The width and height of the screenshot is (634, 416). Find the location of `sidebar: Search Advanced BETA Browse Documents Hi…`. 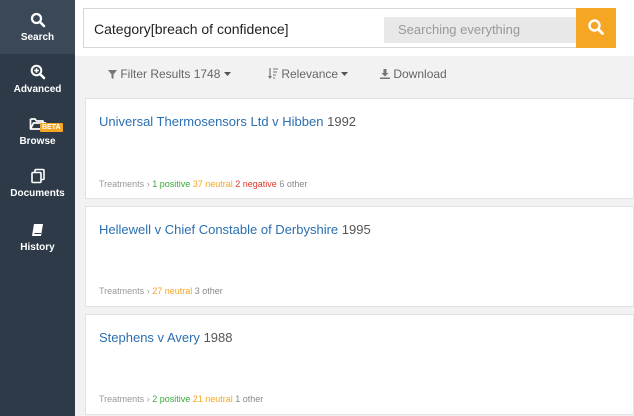

sidebar: Search Advanced BETA Browse Documents Hi… is located at coordinates (37, 208).